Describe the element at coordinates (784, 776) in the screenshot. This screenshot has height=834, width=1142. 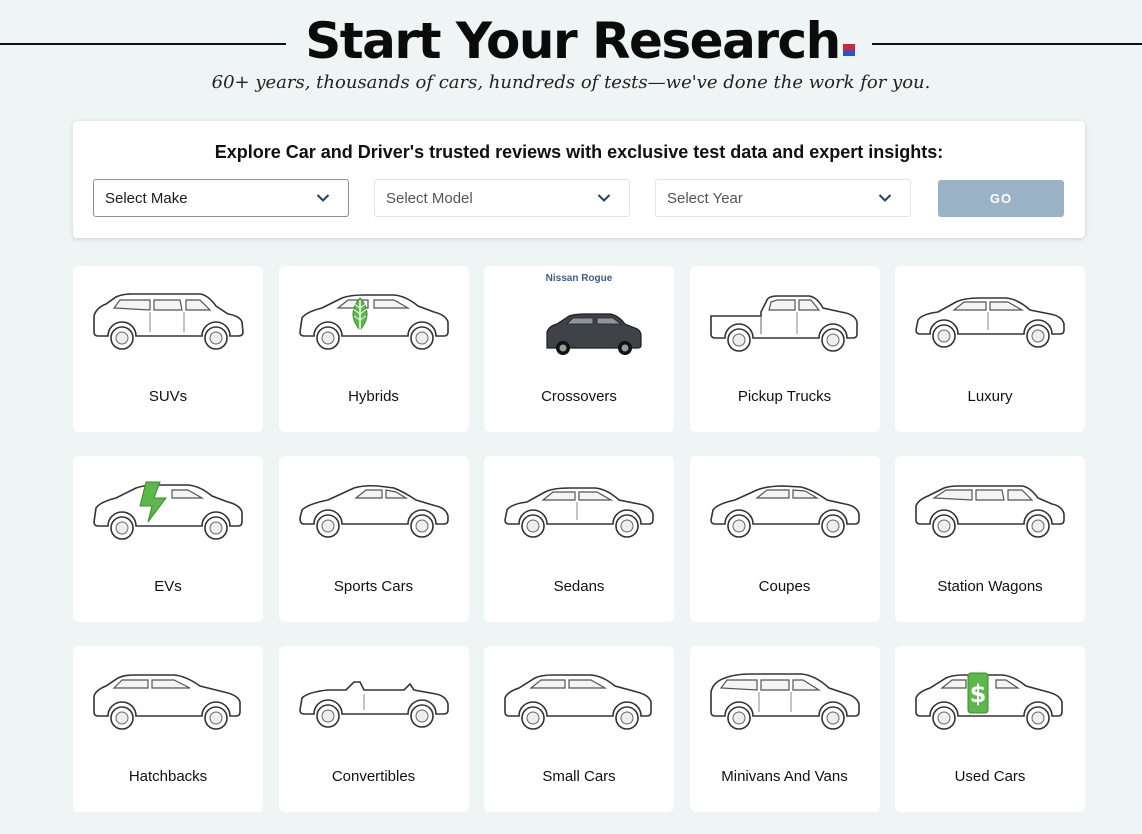
I see `category-label: Minivans And Vans` at that location.